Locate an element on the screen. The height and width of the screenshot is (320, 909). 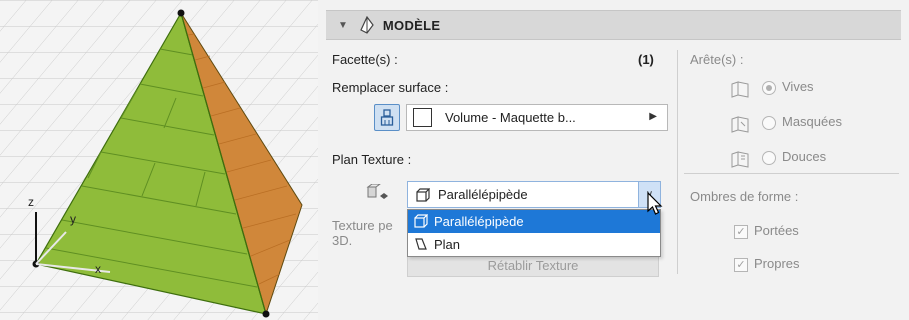
texture-selected-value: Parallélépipède is located at coordinates (483, 194).